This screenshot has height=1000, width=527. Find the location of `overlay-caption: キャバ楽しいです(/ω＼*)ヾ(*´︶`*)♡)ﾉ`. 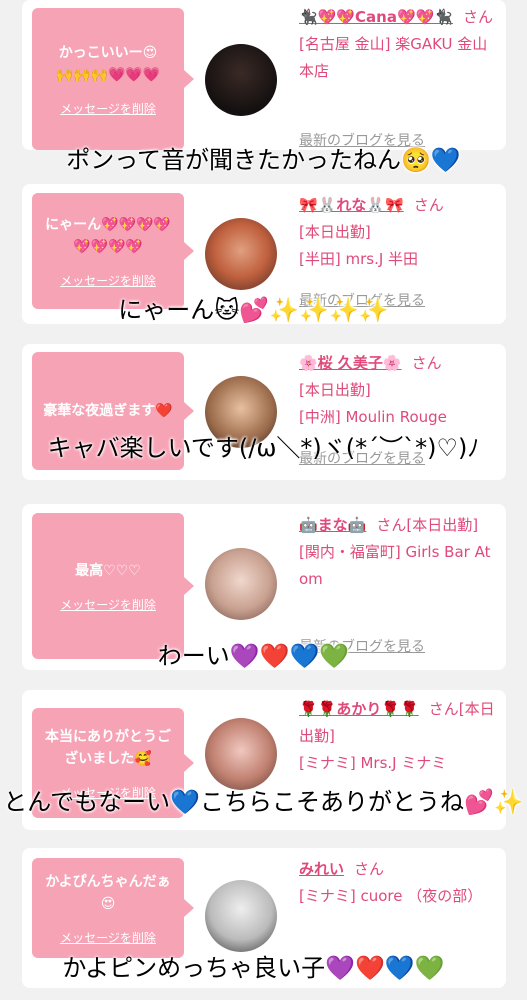

overlay-caption: キャバ楽しいです(/ω＼*)ヾ(*´︶`*)♡)ﾉ is located at coordinates (263, 448).